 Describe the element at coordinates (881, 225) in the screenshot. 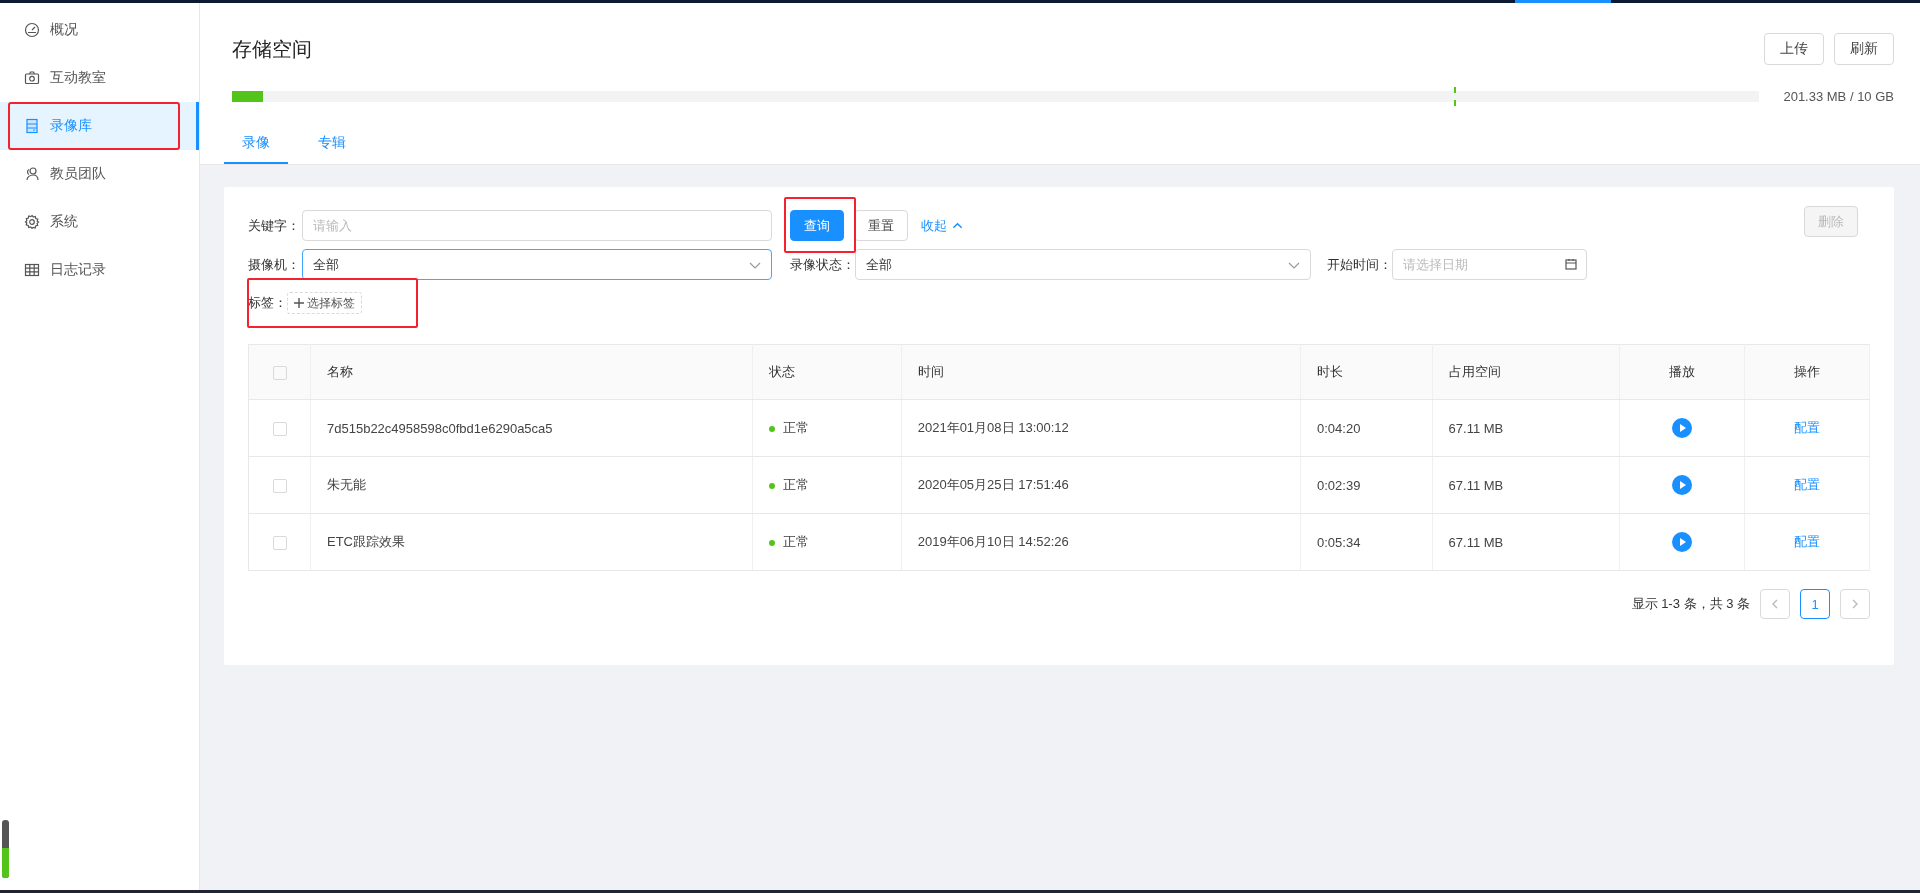

I see `reset-button: 重置` at that location.